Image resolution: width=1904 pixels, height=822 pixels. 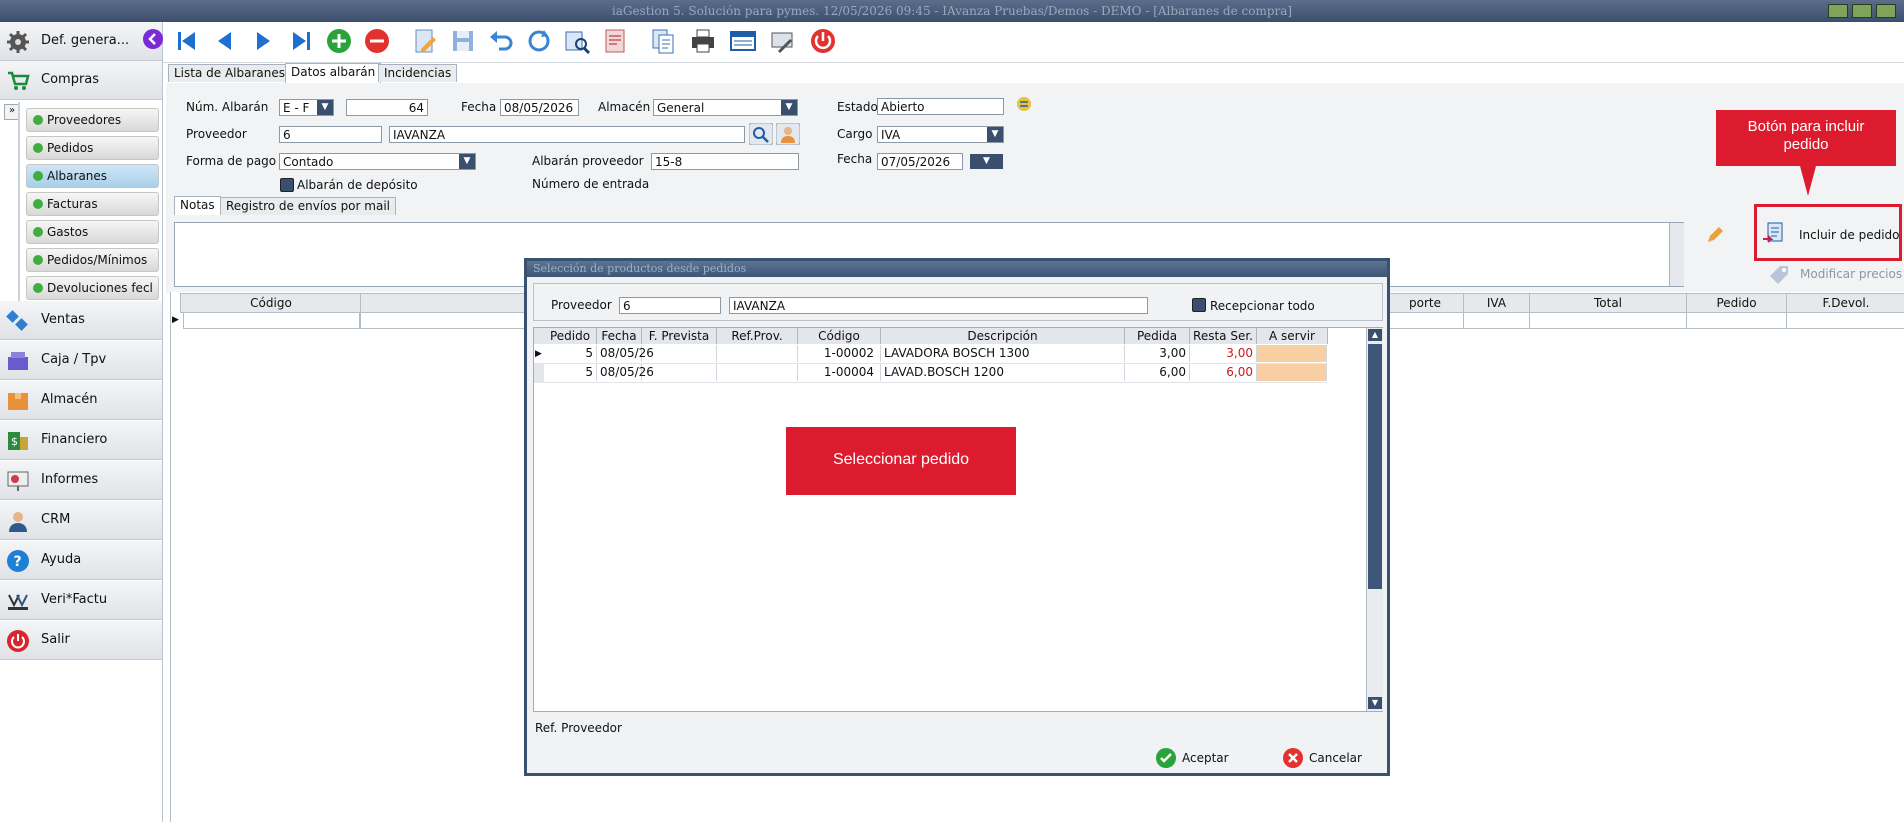 I want to click on cargo-dropdown-chevron-icon: ▼, so click(x=995, y=134).